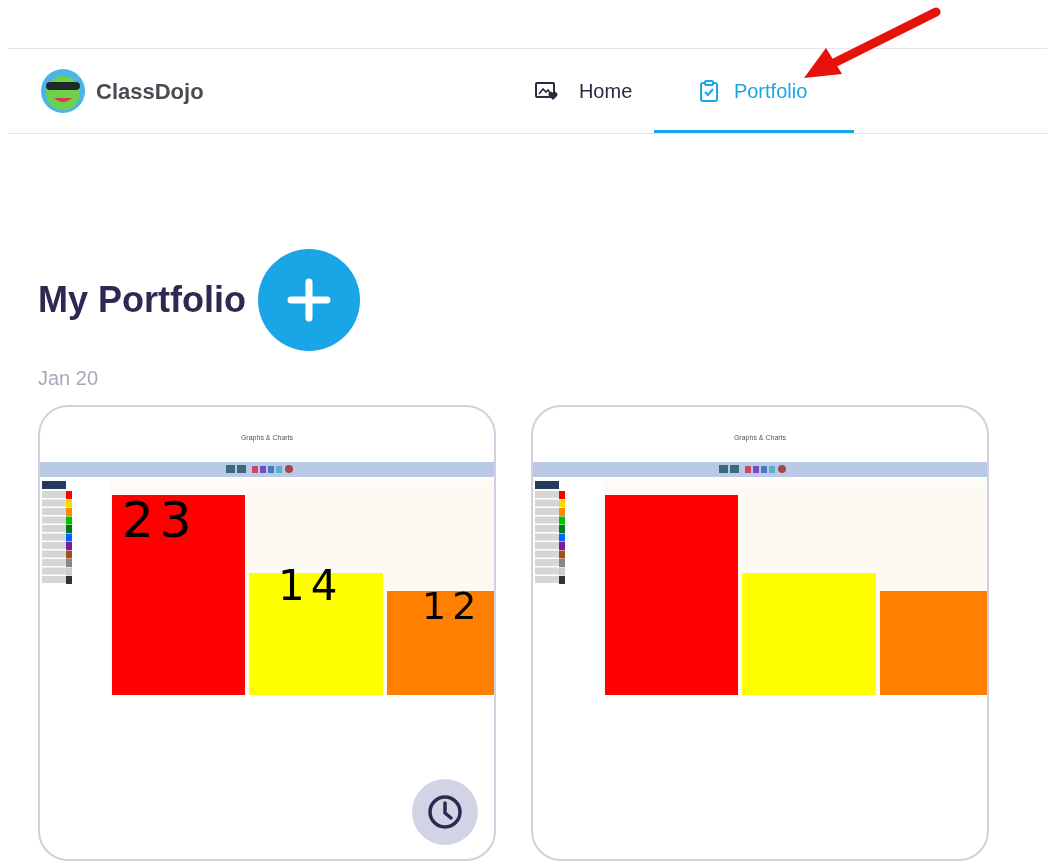  Describe the element at coordinates (309, 300) in the screenshot. I see `plus-icon` at that location.